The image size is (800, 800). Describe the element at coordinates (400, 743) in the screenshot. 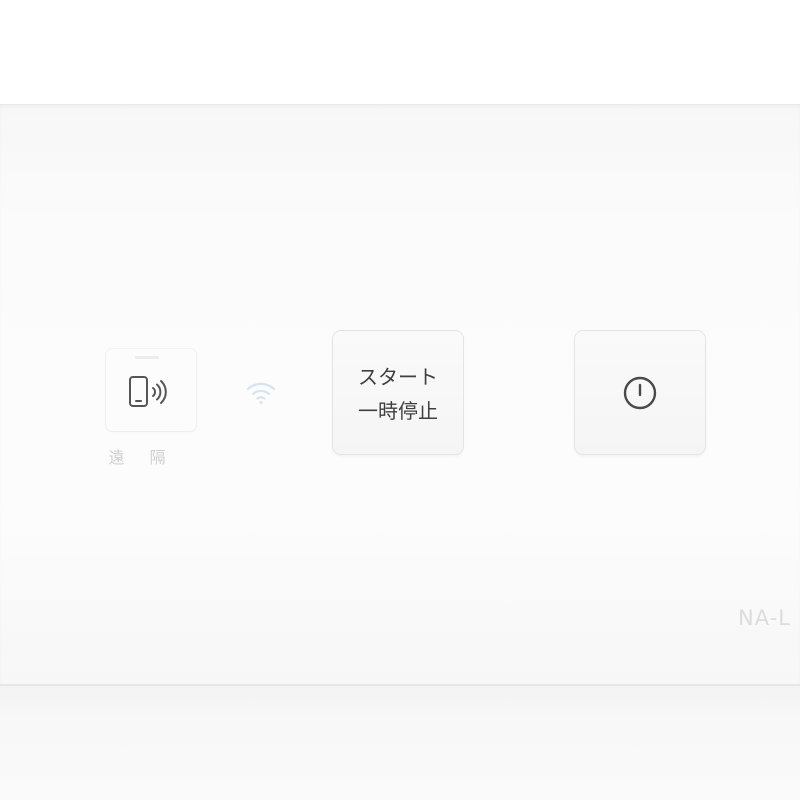

I see `appliance-lower-body` at that location.